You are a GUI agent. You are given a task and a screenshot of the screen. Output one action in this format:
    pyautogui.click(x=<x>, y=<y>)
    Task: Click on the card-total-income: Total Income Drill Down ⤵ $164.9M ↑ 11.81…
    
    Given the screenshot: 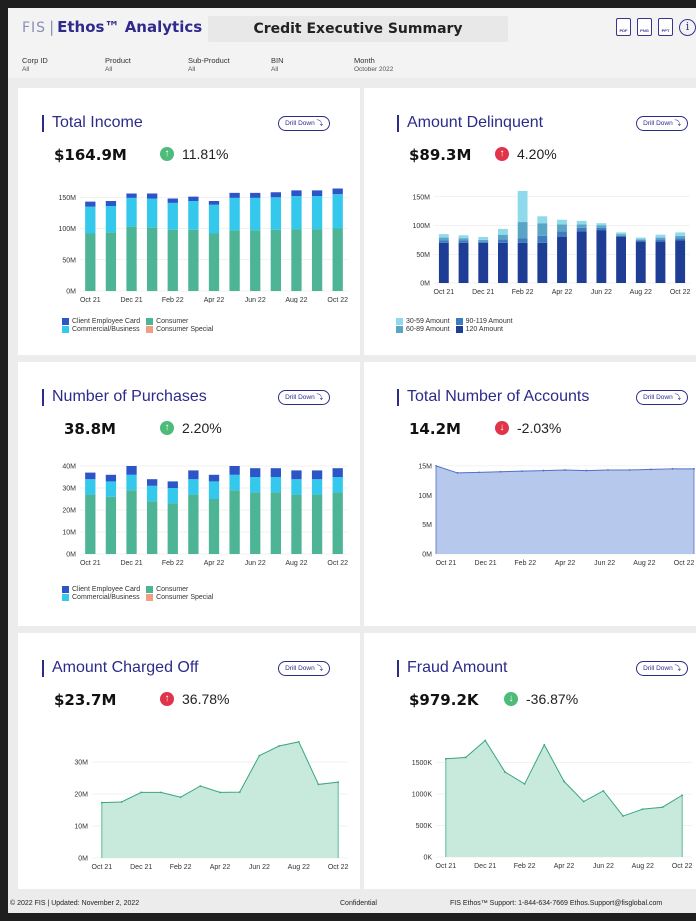 What is the action you would take?
    pyautogui.click(x=189, y=221)
    